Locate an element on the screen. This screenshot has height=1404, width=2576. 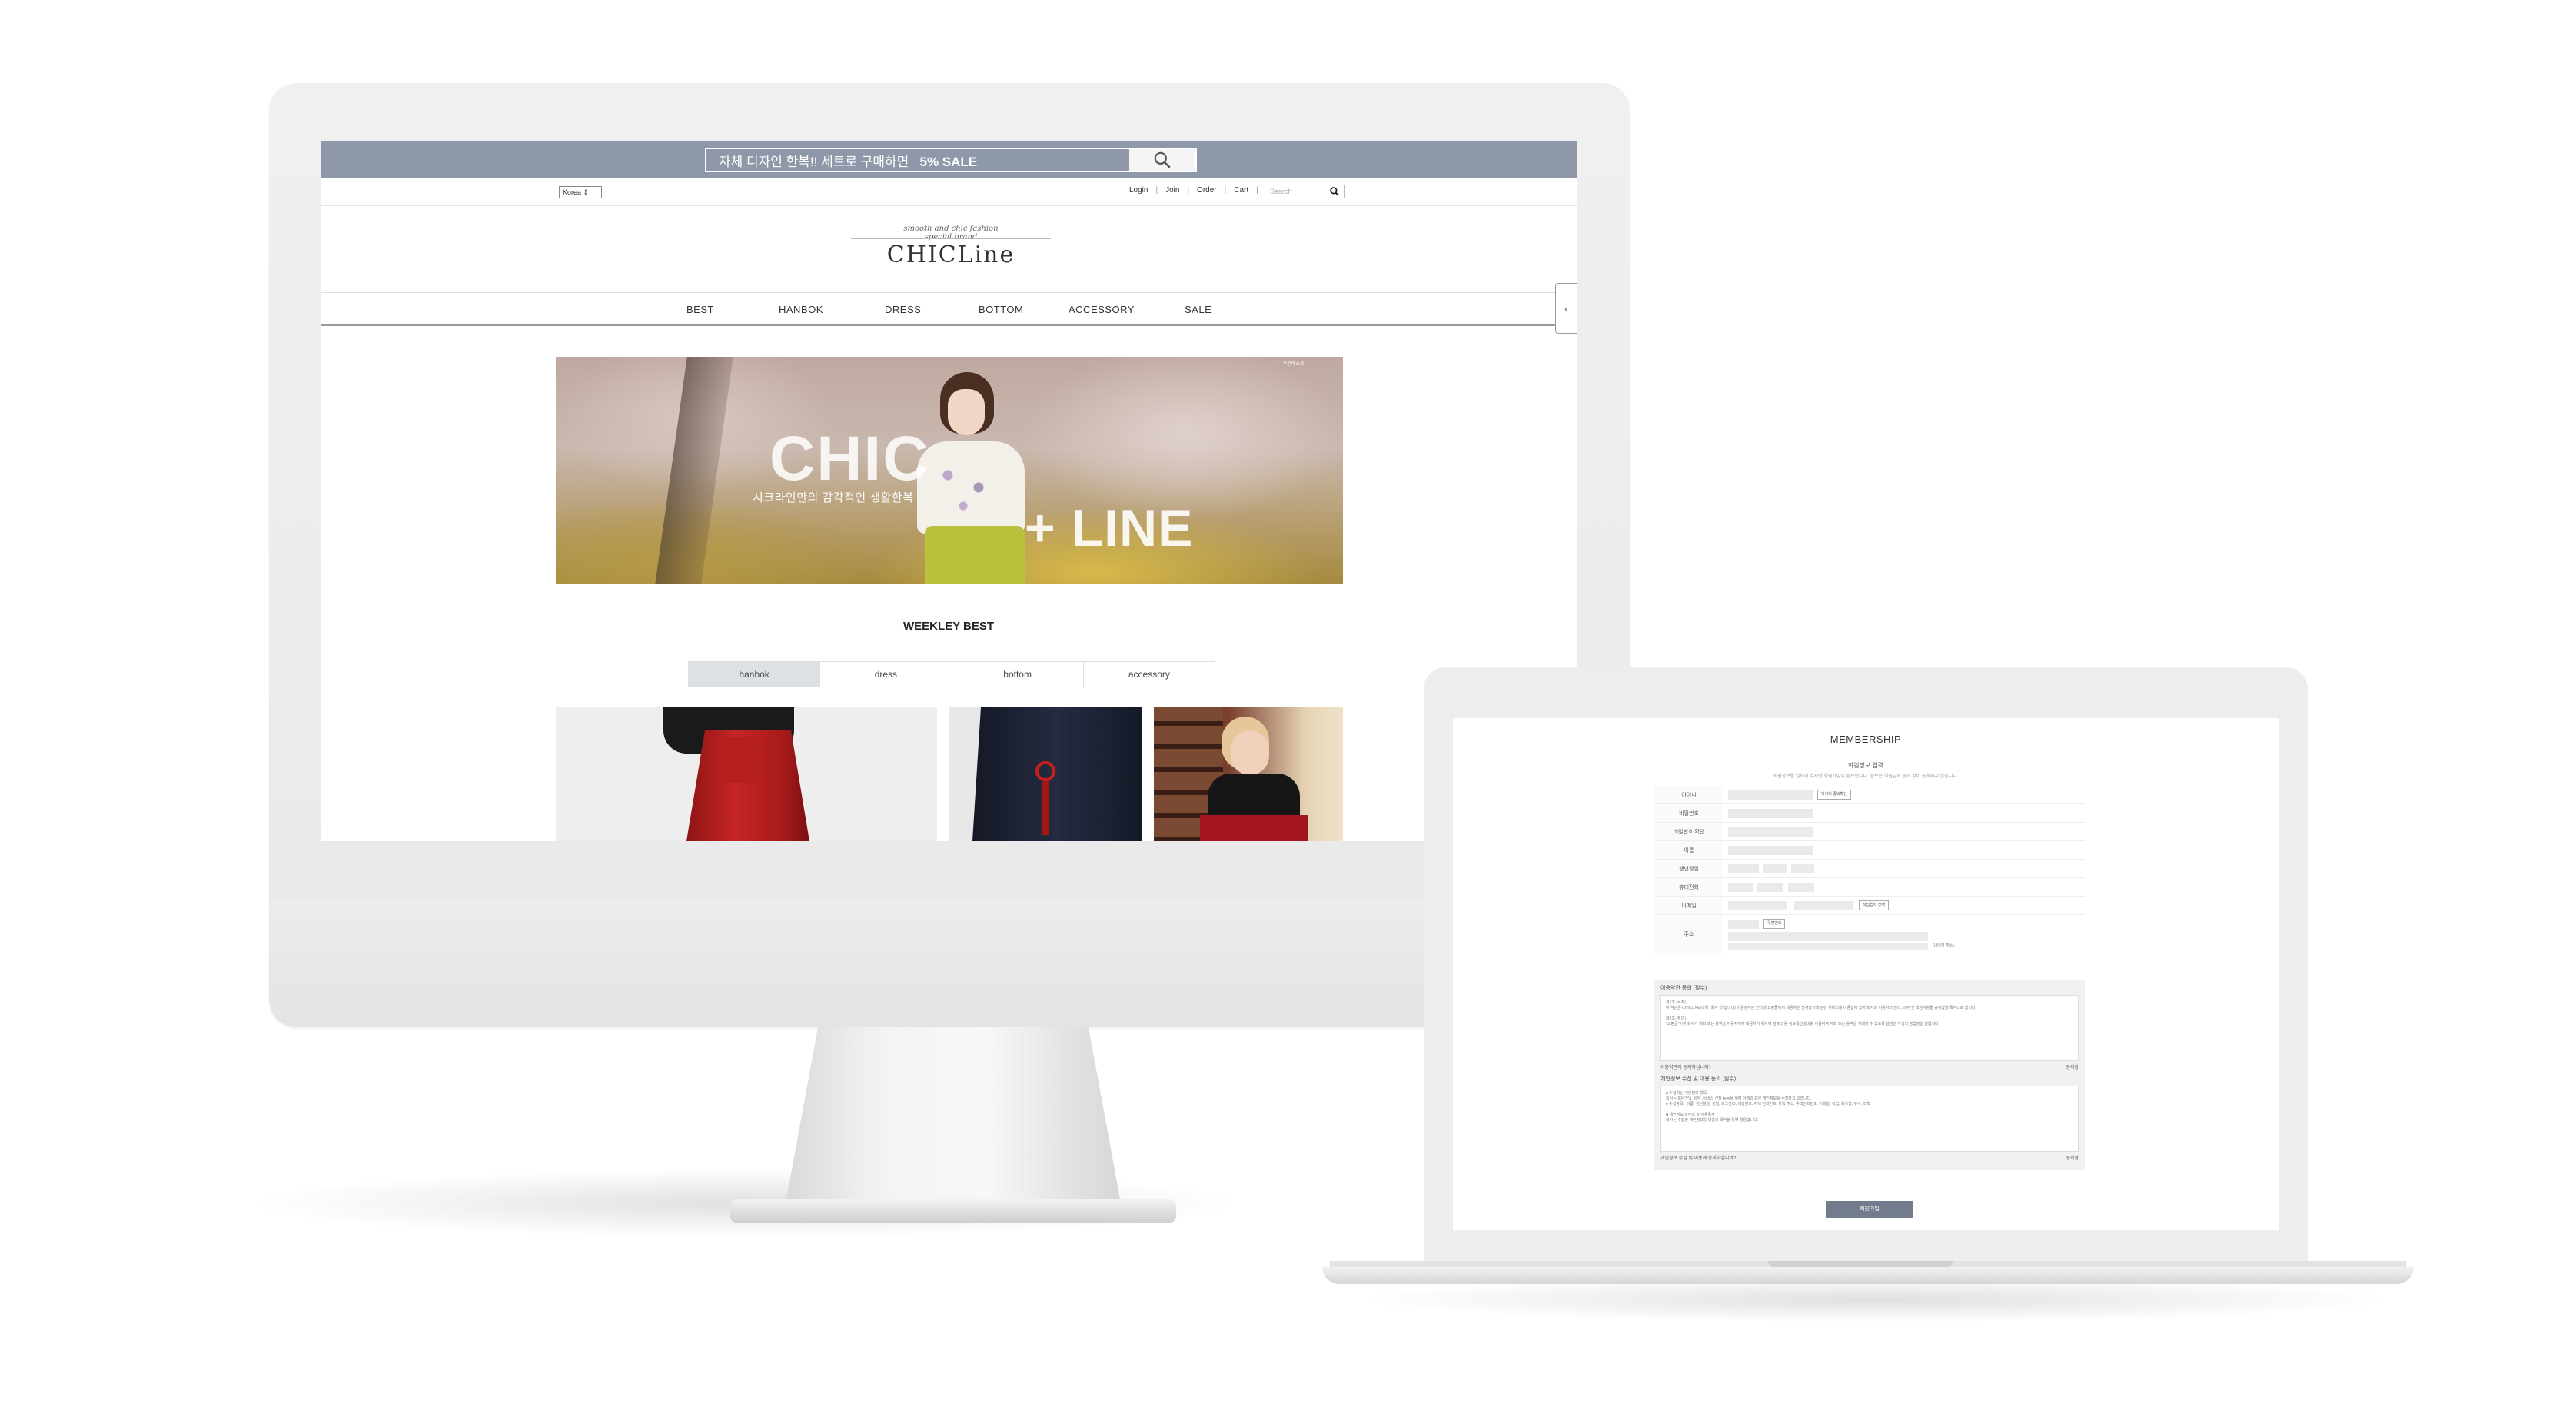
field-label: 비밀번호 is located at coordinates (1688, 813).